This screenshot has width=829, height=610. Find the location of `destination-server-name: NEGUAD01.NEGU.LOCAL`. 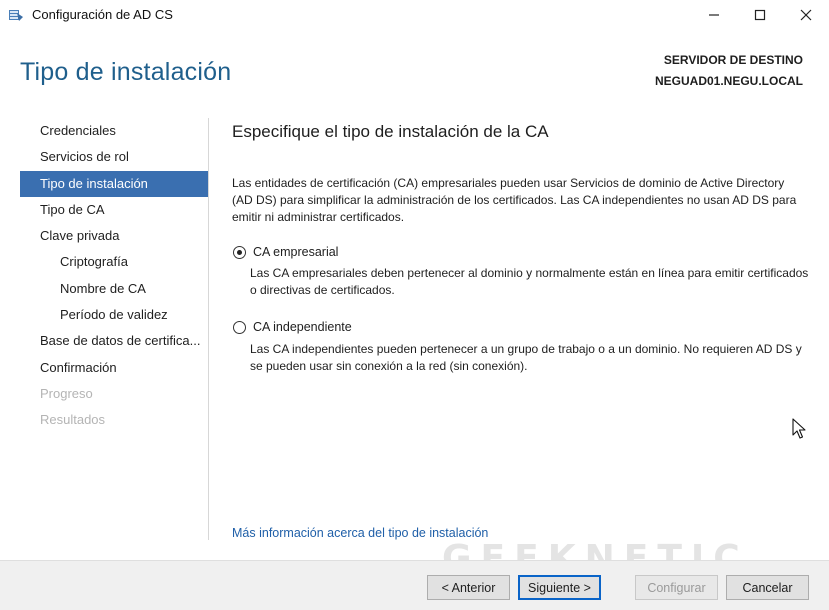

destination-server-name: NEGUAD01.NEGU.LOCAL is located at coordinates (728, 81).